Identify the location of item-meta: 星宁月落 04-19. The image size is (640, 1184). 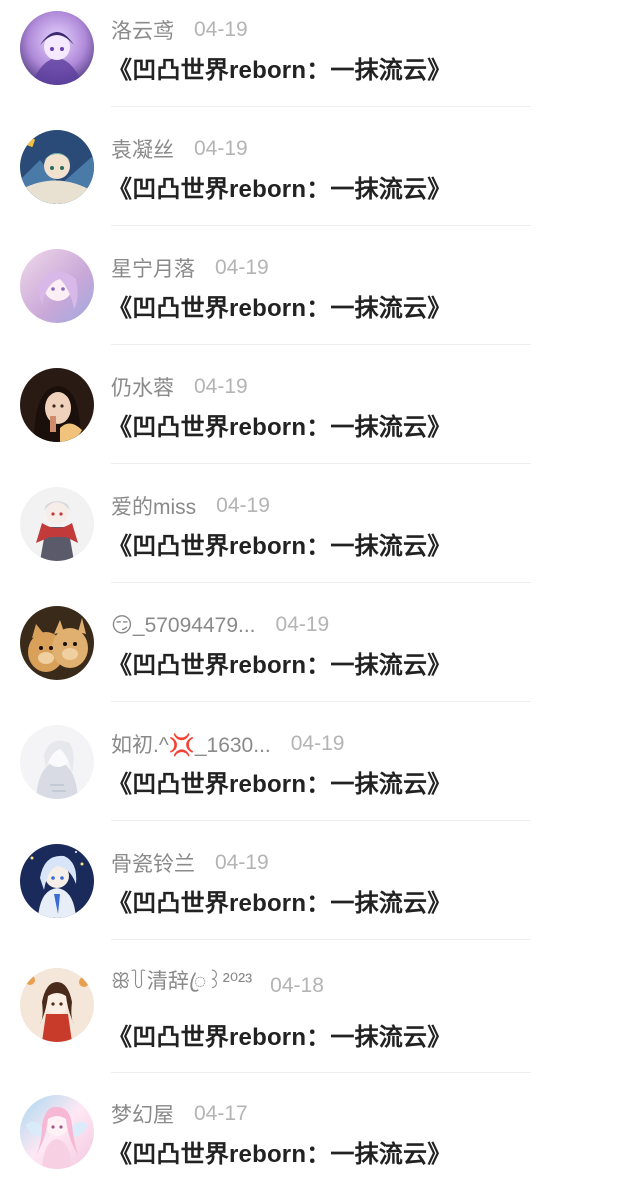
(190, 268).